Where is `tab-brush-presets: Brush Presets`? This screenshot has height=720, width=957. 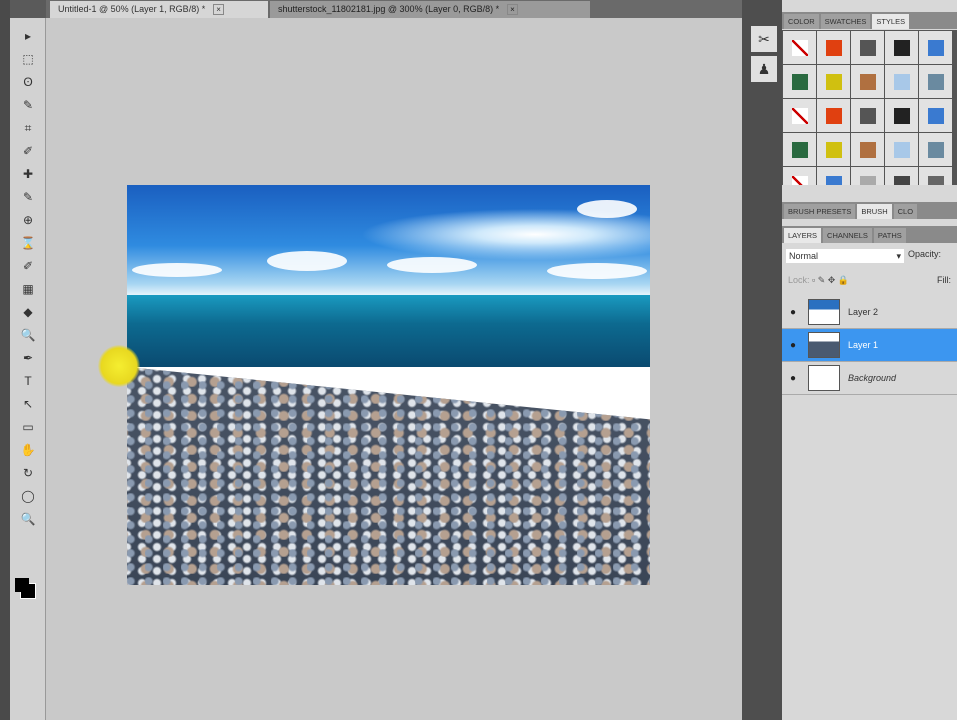 tab-brush-presets: Brush Presets is located at coordinates (820, 211).